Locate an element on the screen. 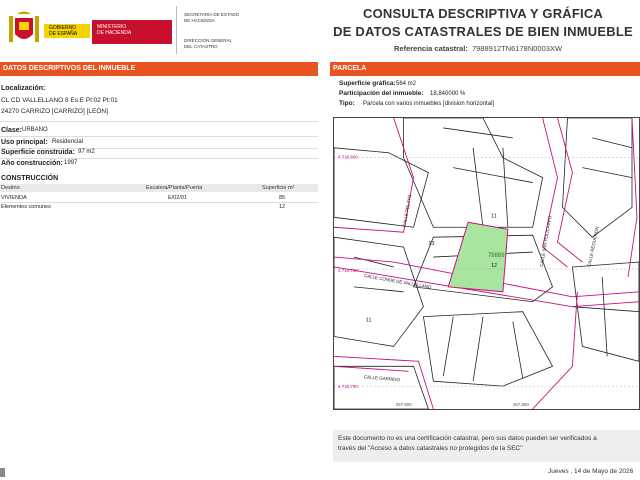 The height and width of the screenshot is (480, 640). graphic-area-value: 564 m2 is located at coordinates (406, 84).